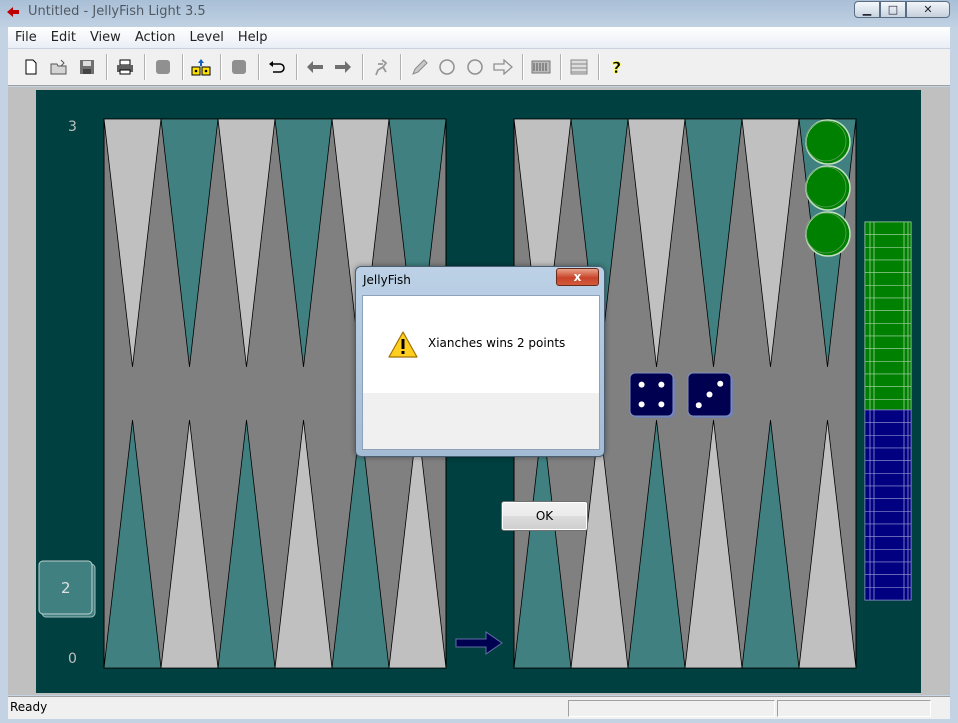  I want to click on message-dialog: JellyFish x Xianches wins 2 points OK, so click(480, 398).